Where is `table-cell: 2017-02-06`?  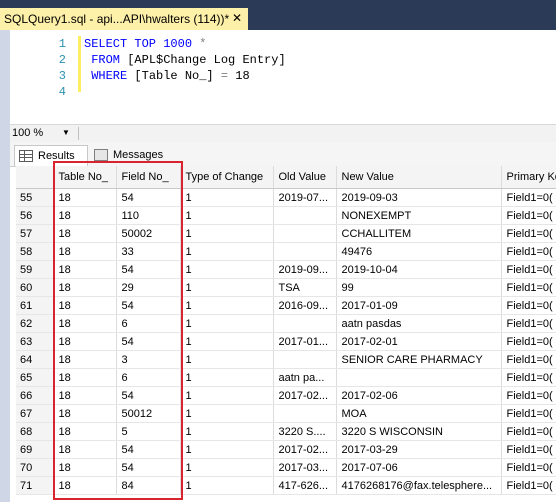 table-cell: 2017-02-06 is located at coordinates (419, 395).